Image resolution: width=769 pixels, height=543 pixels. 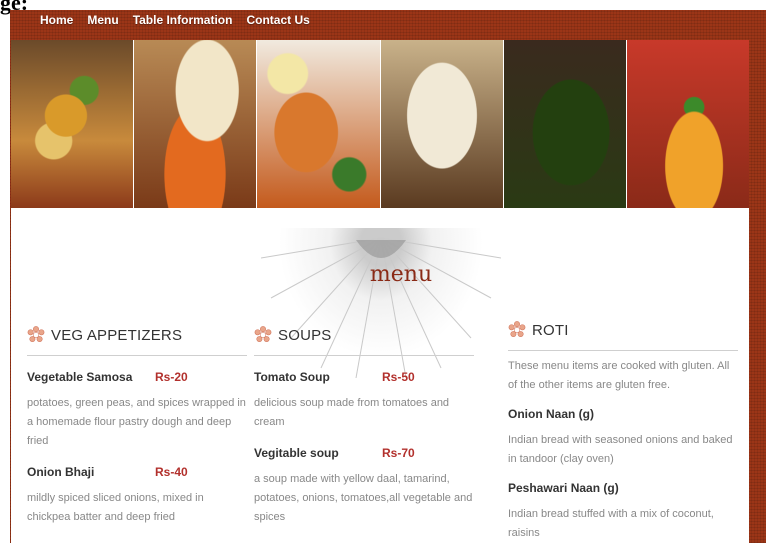 I want to click on item-price: Rs-70, so click(x=398, y=453).